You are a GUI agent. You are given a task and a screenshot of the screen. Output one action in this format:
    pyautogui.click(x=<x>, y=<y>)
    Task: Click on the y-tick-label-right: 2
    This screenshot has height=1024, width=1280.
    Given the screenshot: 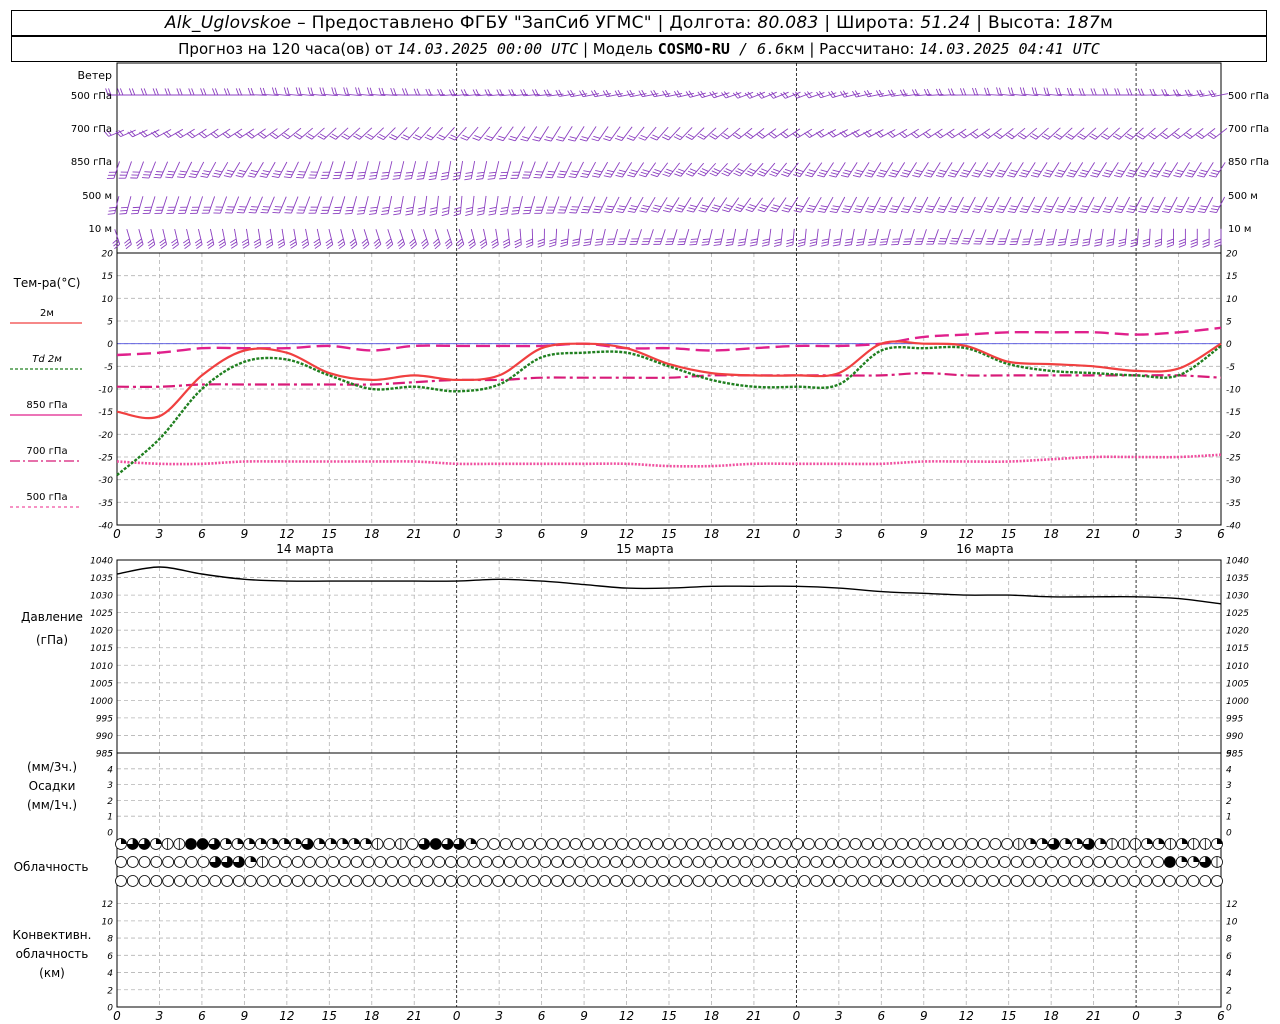 What is the action you would take?
    pyautogui.click(x=1229, y=802)
    